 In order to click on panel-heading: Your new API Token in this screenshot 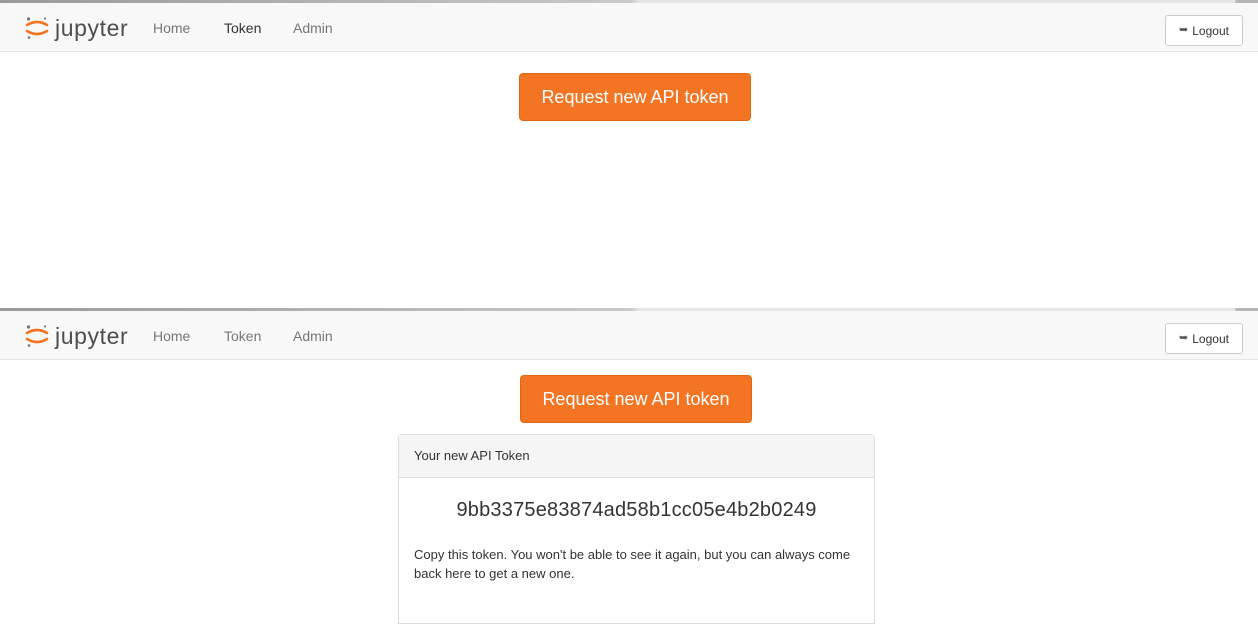, I will do `click(636, 456)`.